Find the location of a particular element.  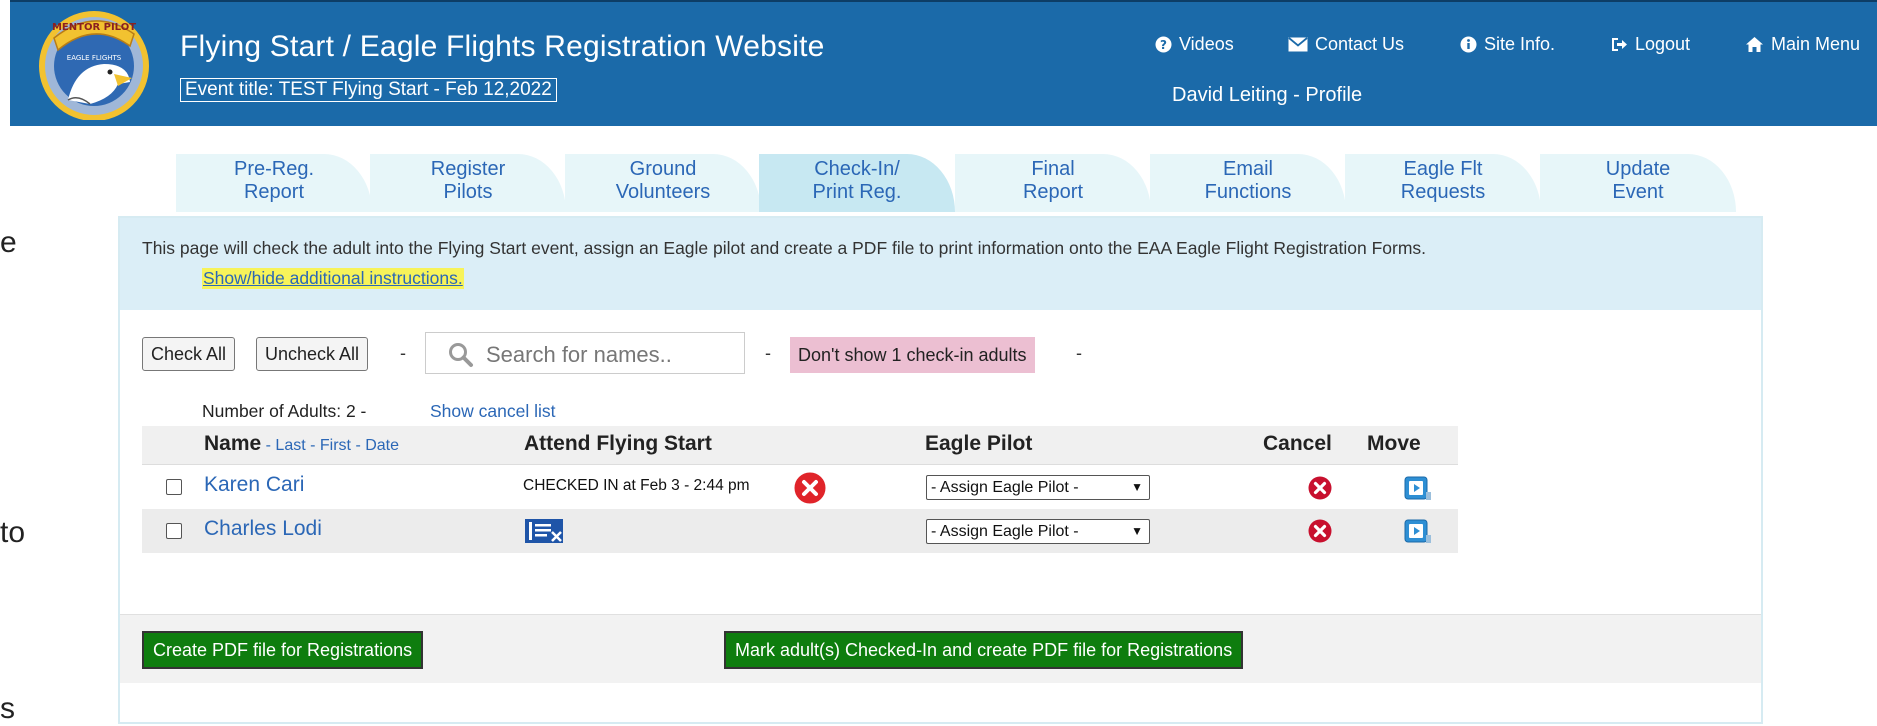

search-icon is located at coordinates (461, 355).